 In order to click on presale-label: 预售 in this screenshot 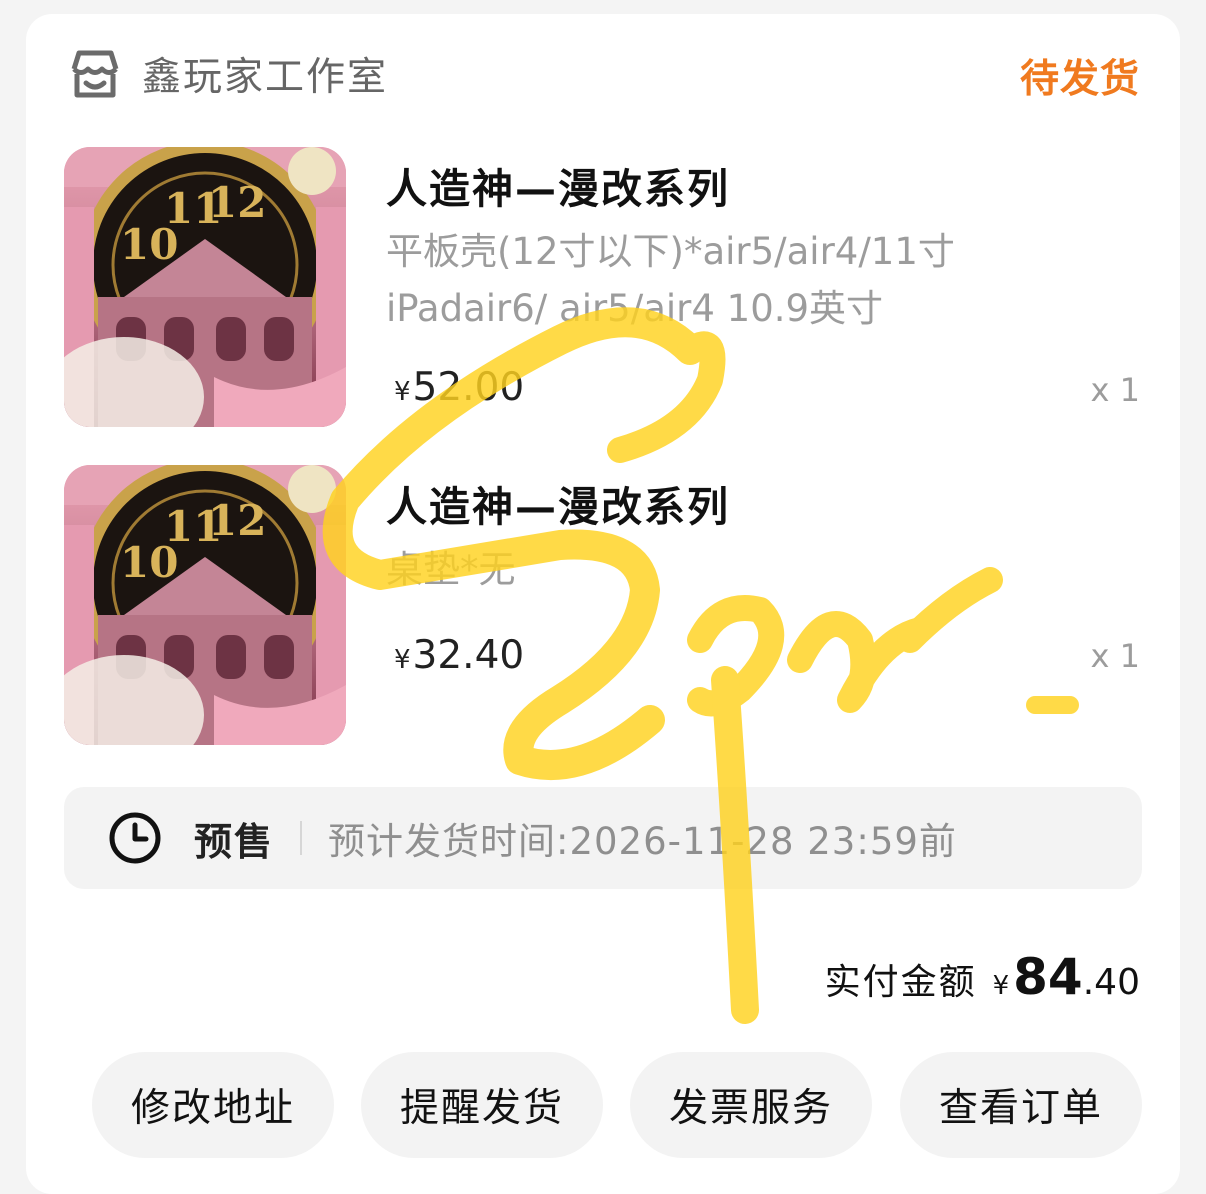, I will do `click(234, 841)`.